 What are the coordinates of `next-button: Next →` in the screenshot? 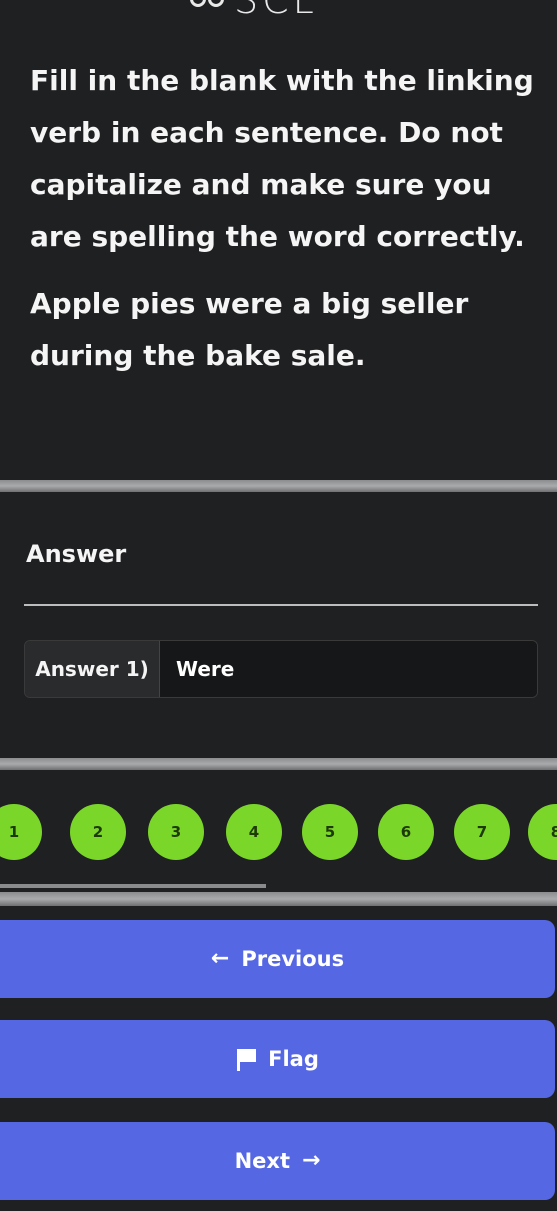 It's located at (277, 1161).